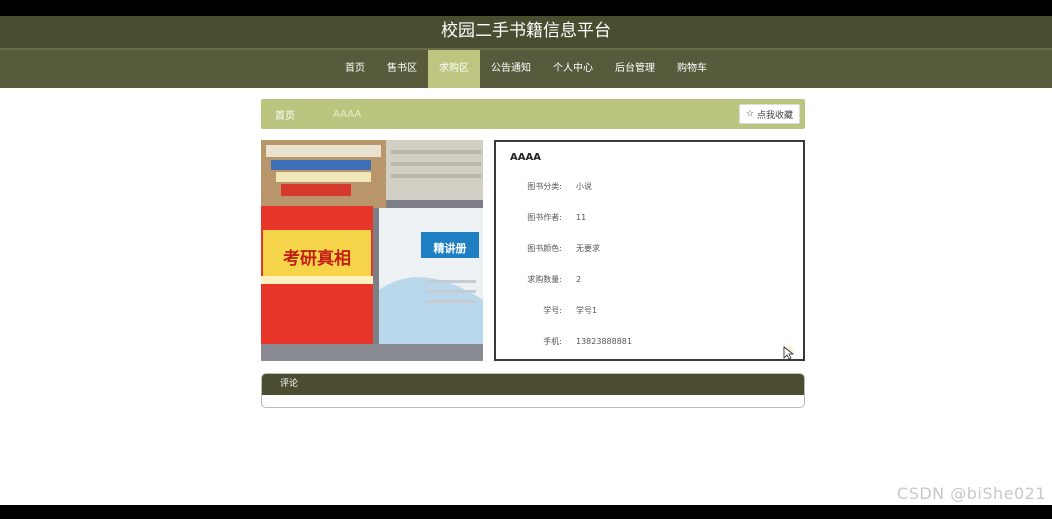 This screenshot has height=519, width=1052. I want to click on info-row-quantity: 求购数量: 2, so click(649, 279).